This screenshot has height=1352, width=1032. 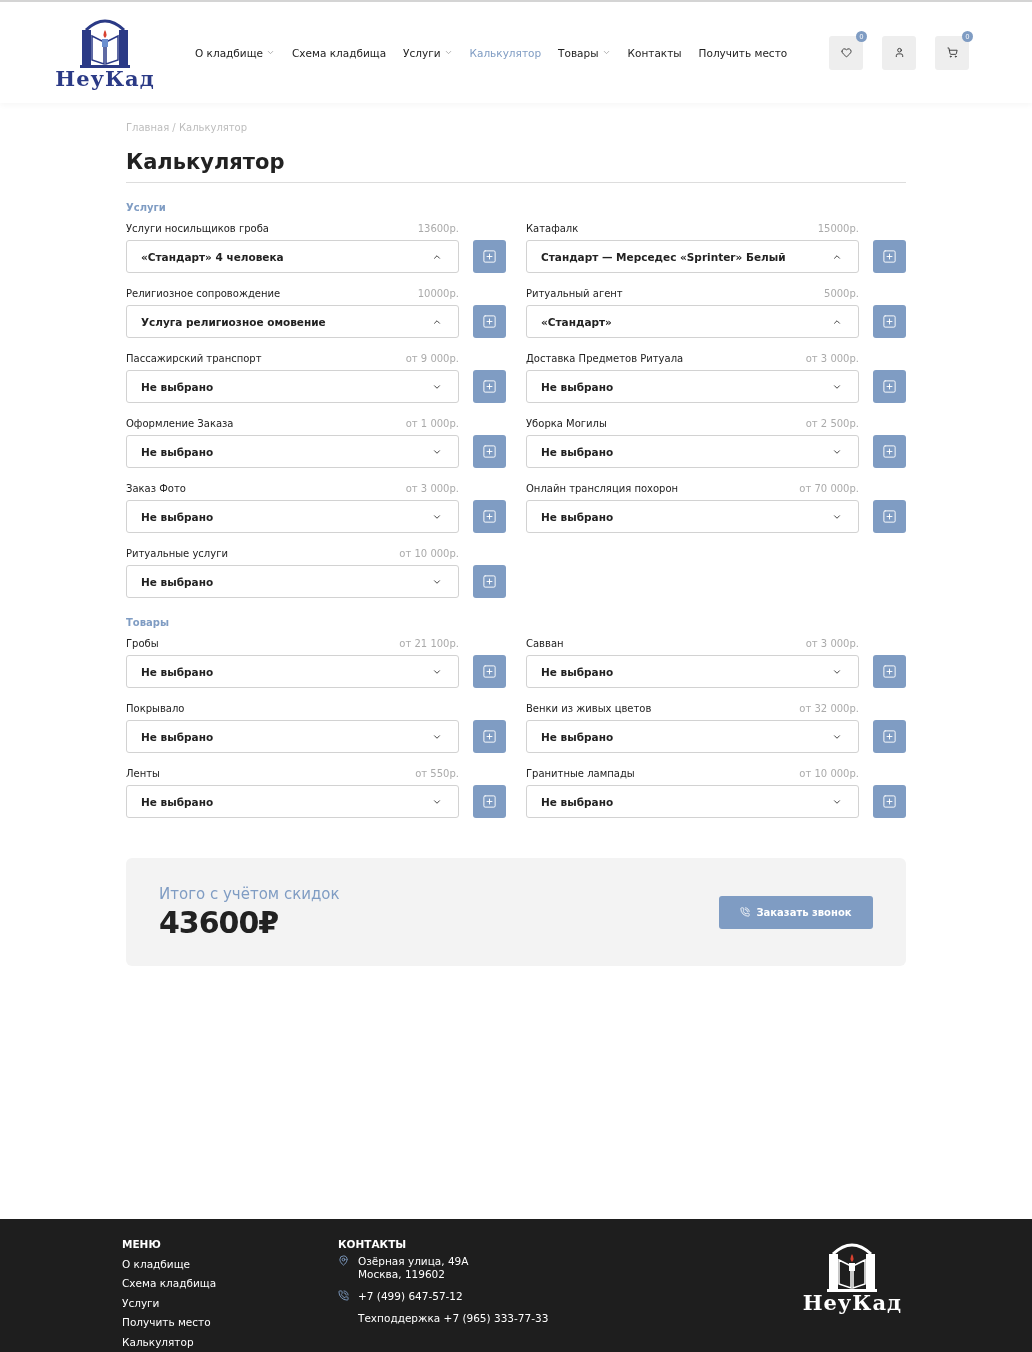 What do you see at coordinates (589, 709) in the screenshot?
I see `field-label: Венки из живых цветов` at bounding box center [589, 709].